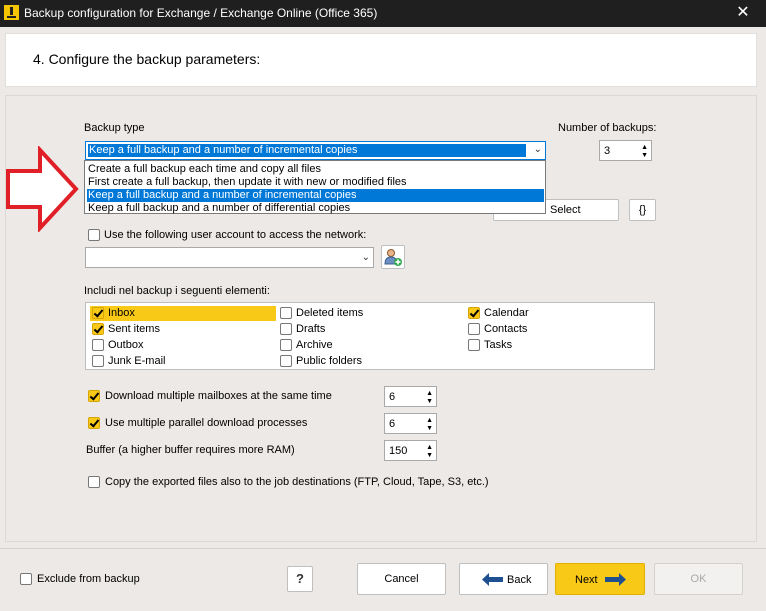  What do you see at coordinates (381, 60) in the screenshot?
I see `step-header: 4. Configure the backup parameters:` at bounding box center [381, 60].